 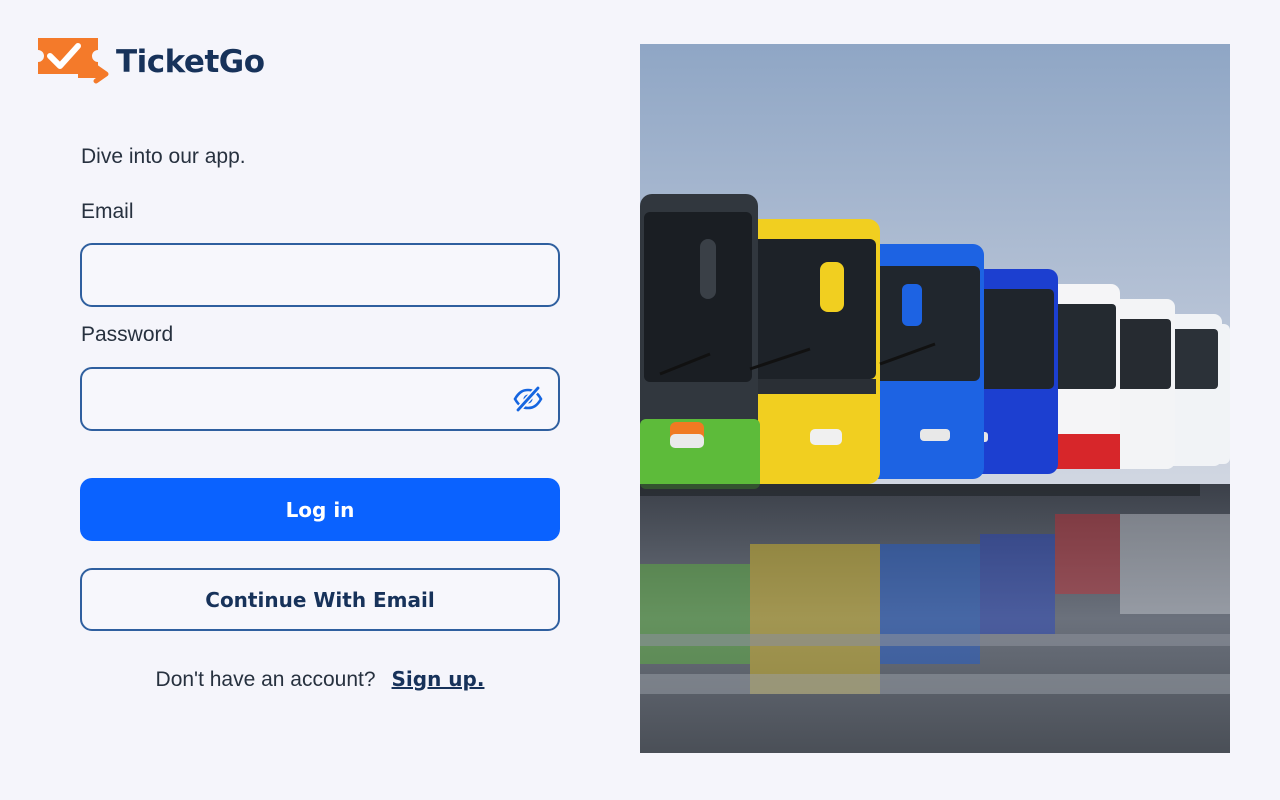 I want to click on signup-row: Don't have an account? Sign up., so click(x=320, y=679).